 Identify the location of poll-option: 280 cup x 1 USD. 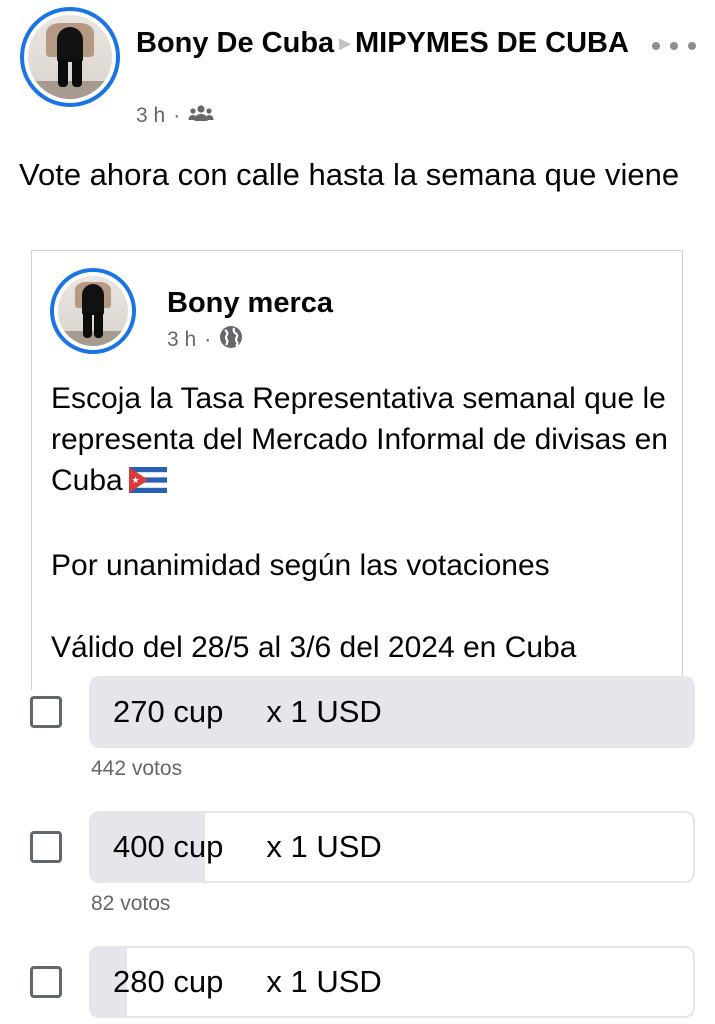
(357, 983).